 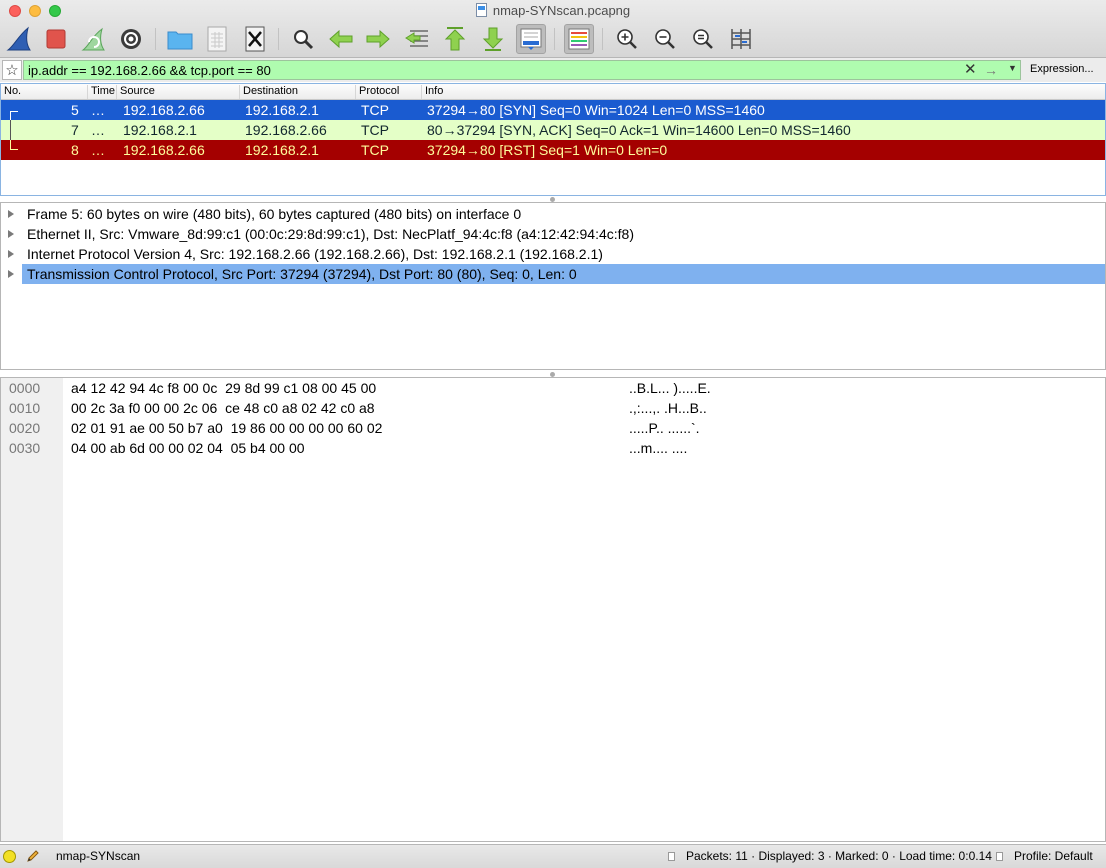 What do you see at coordinates (12, 70) in the screenshot?
I see `filter-bookmark-icon: ☆` at bounding box center [12, 70].